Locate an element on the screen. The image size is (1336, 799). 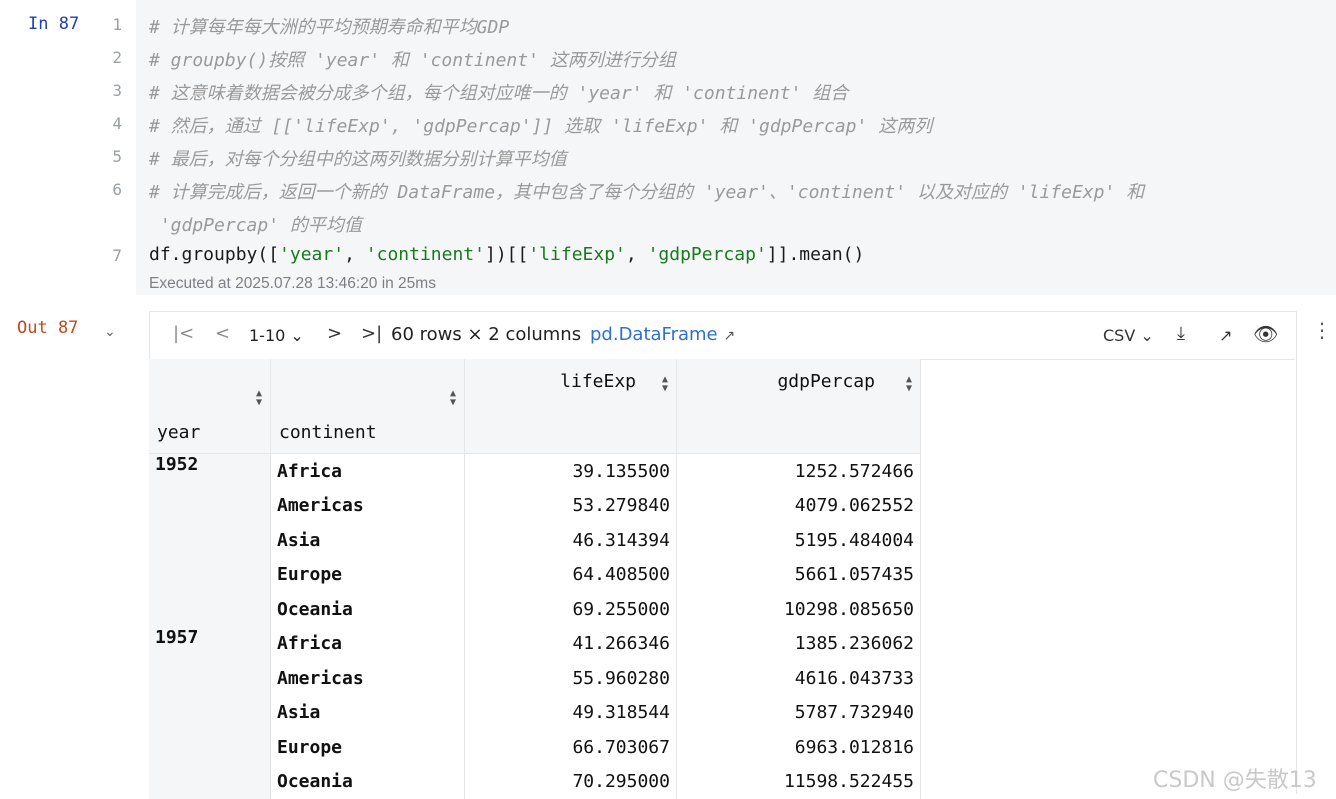
code-token: ]].mean() is located at coordinates (815, 254).